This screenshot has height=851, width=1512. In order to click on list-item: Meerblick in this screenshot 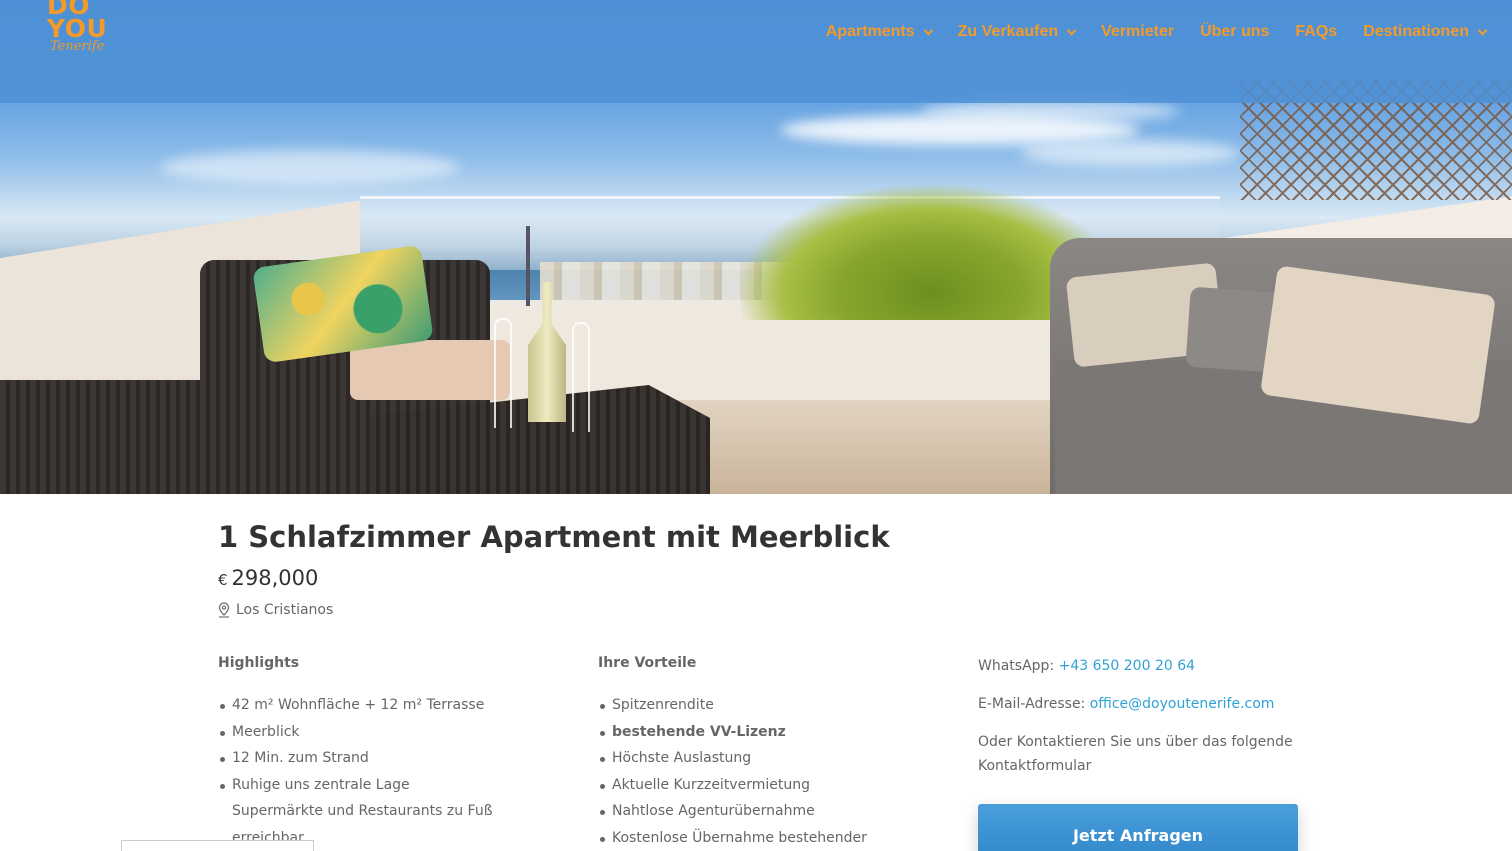, I will do `click(383, 732)`.